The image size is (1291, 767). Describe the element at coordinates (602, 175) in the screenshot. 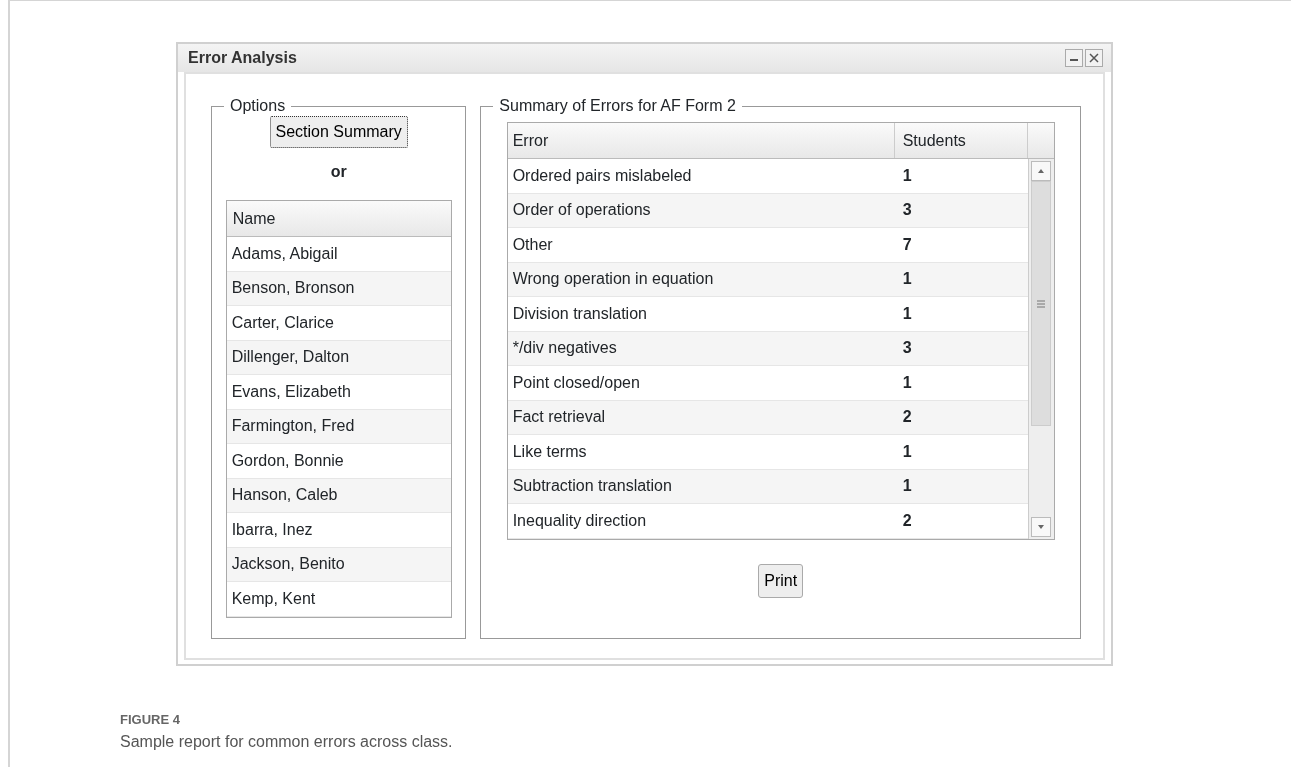

I see `error-cell-text: Ordered pairs mislabeled` at that location.